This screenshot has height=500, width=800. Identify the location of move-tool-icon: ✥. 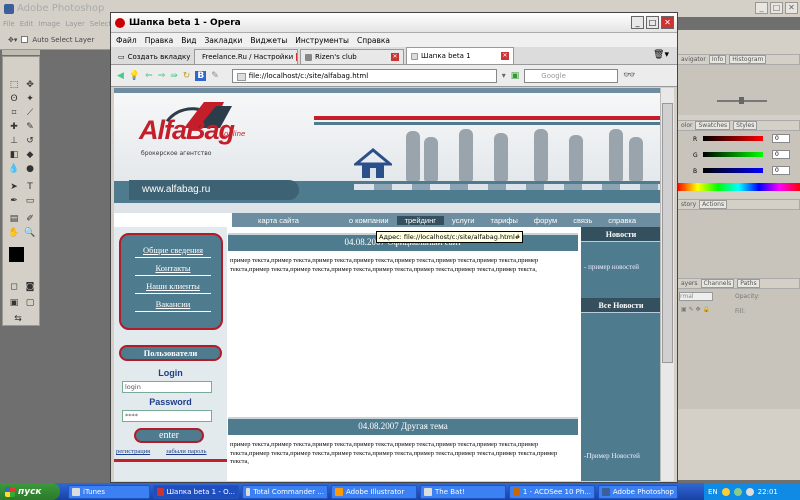
(30, 85).